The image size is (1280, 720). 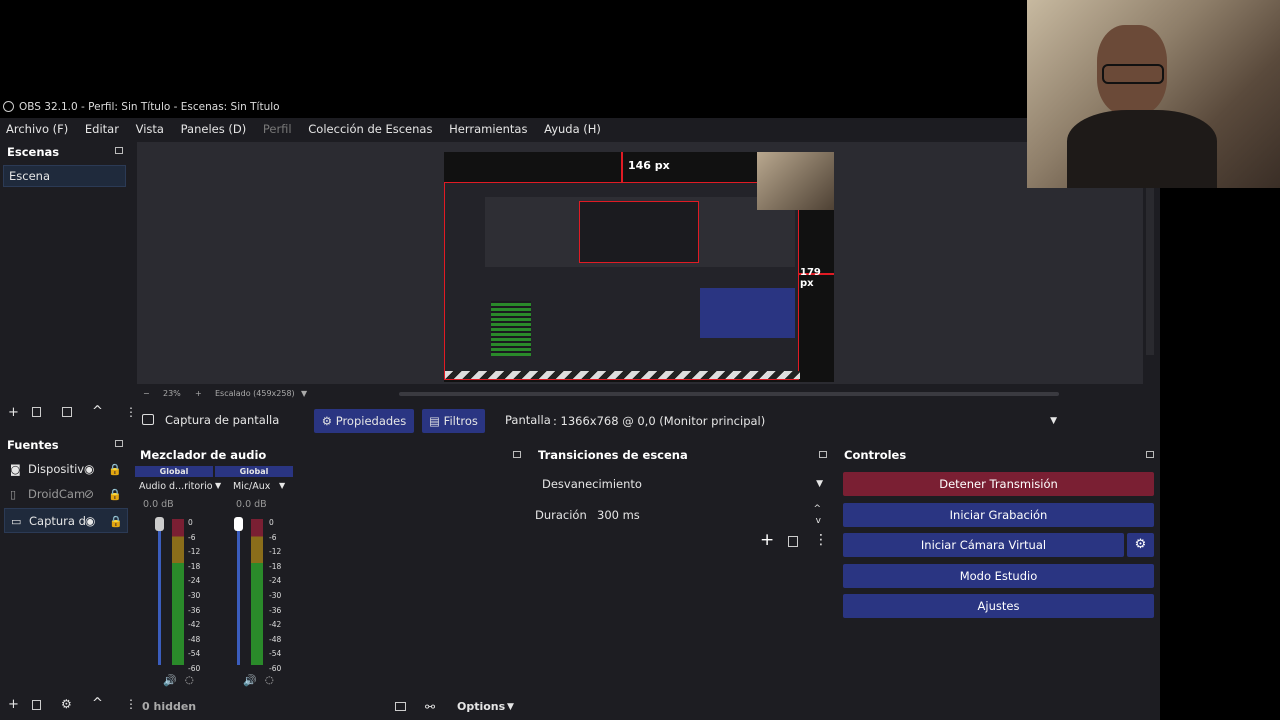 I want to click on mixer-footer: 0 hidden ⚯ Options ▼, so click(x=331, y=707).